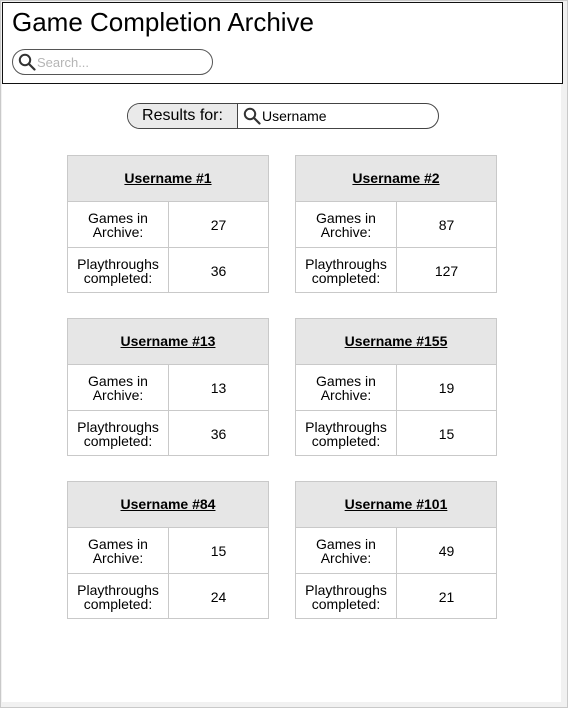 This screenshot has height=708, width=568. I want to click on card-header: Username #84, so click(168, 505).